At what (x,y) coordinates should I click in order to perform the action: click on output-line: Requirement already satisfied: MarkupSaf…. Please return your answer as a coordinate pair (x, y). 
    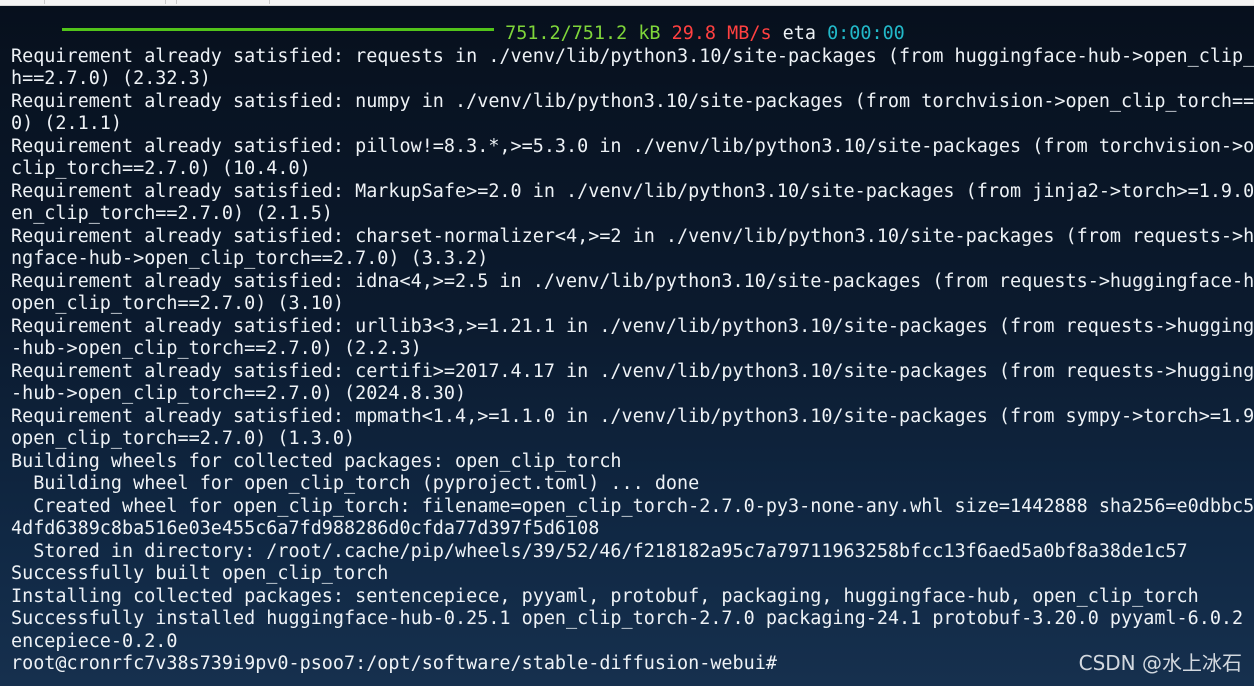
    Looking at the image, I should click on (632, 191).